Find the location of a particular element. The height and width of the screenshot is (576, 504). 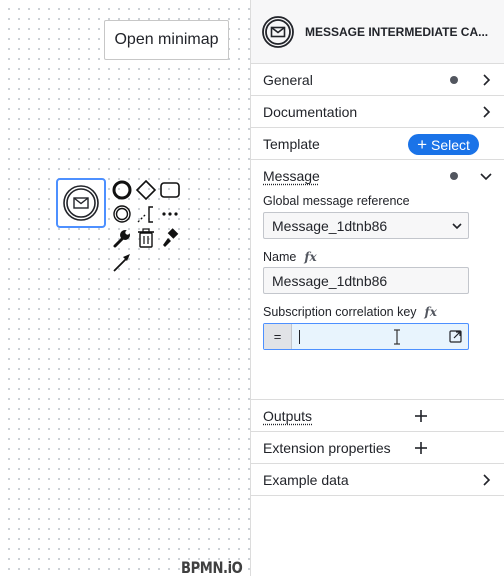

message-event-icon is located at coordinates (81, 203).